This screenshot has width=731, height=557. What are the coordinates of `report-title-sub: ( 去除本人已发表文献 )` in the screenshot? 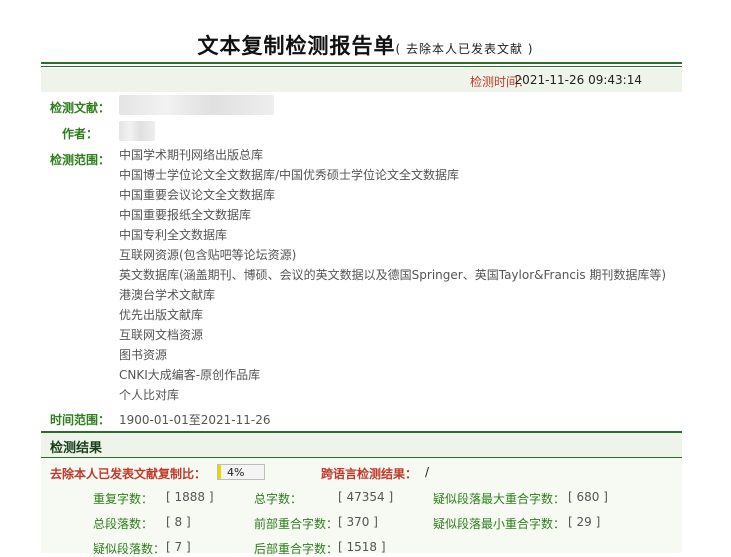 It's located at (464, 49).